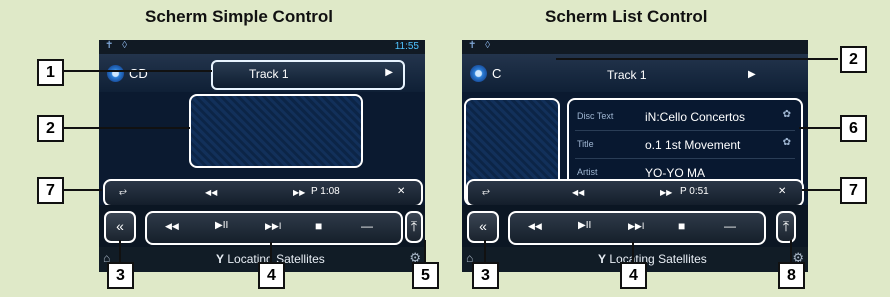  What do you see at coordinates (120, 251) in the screenshot?
I see `leader-line-3-left` at bounding box center [120, 251].